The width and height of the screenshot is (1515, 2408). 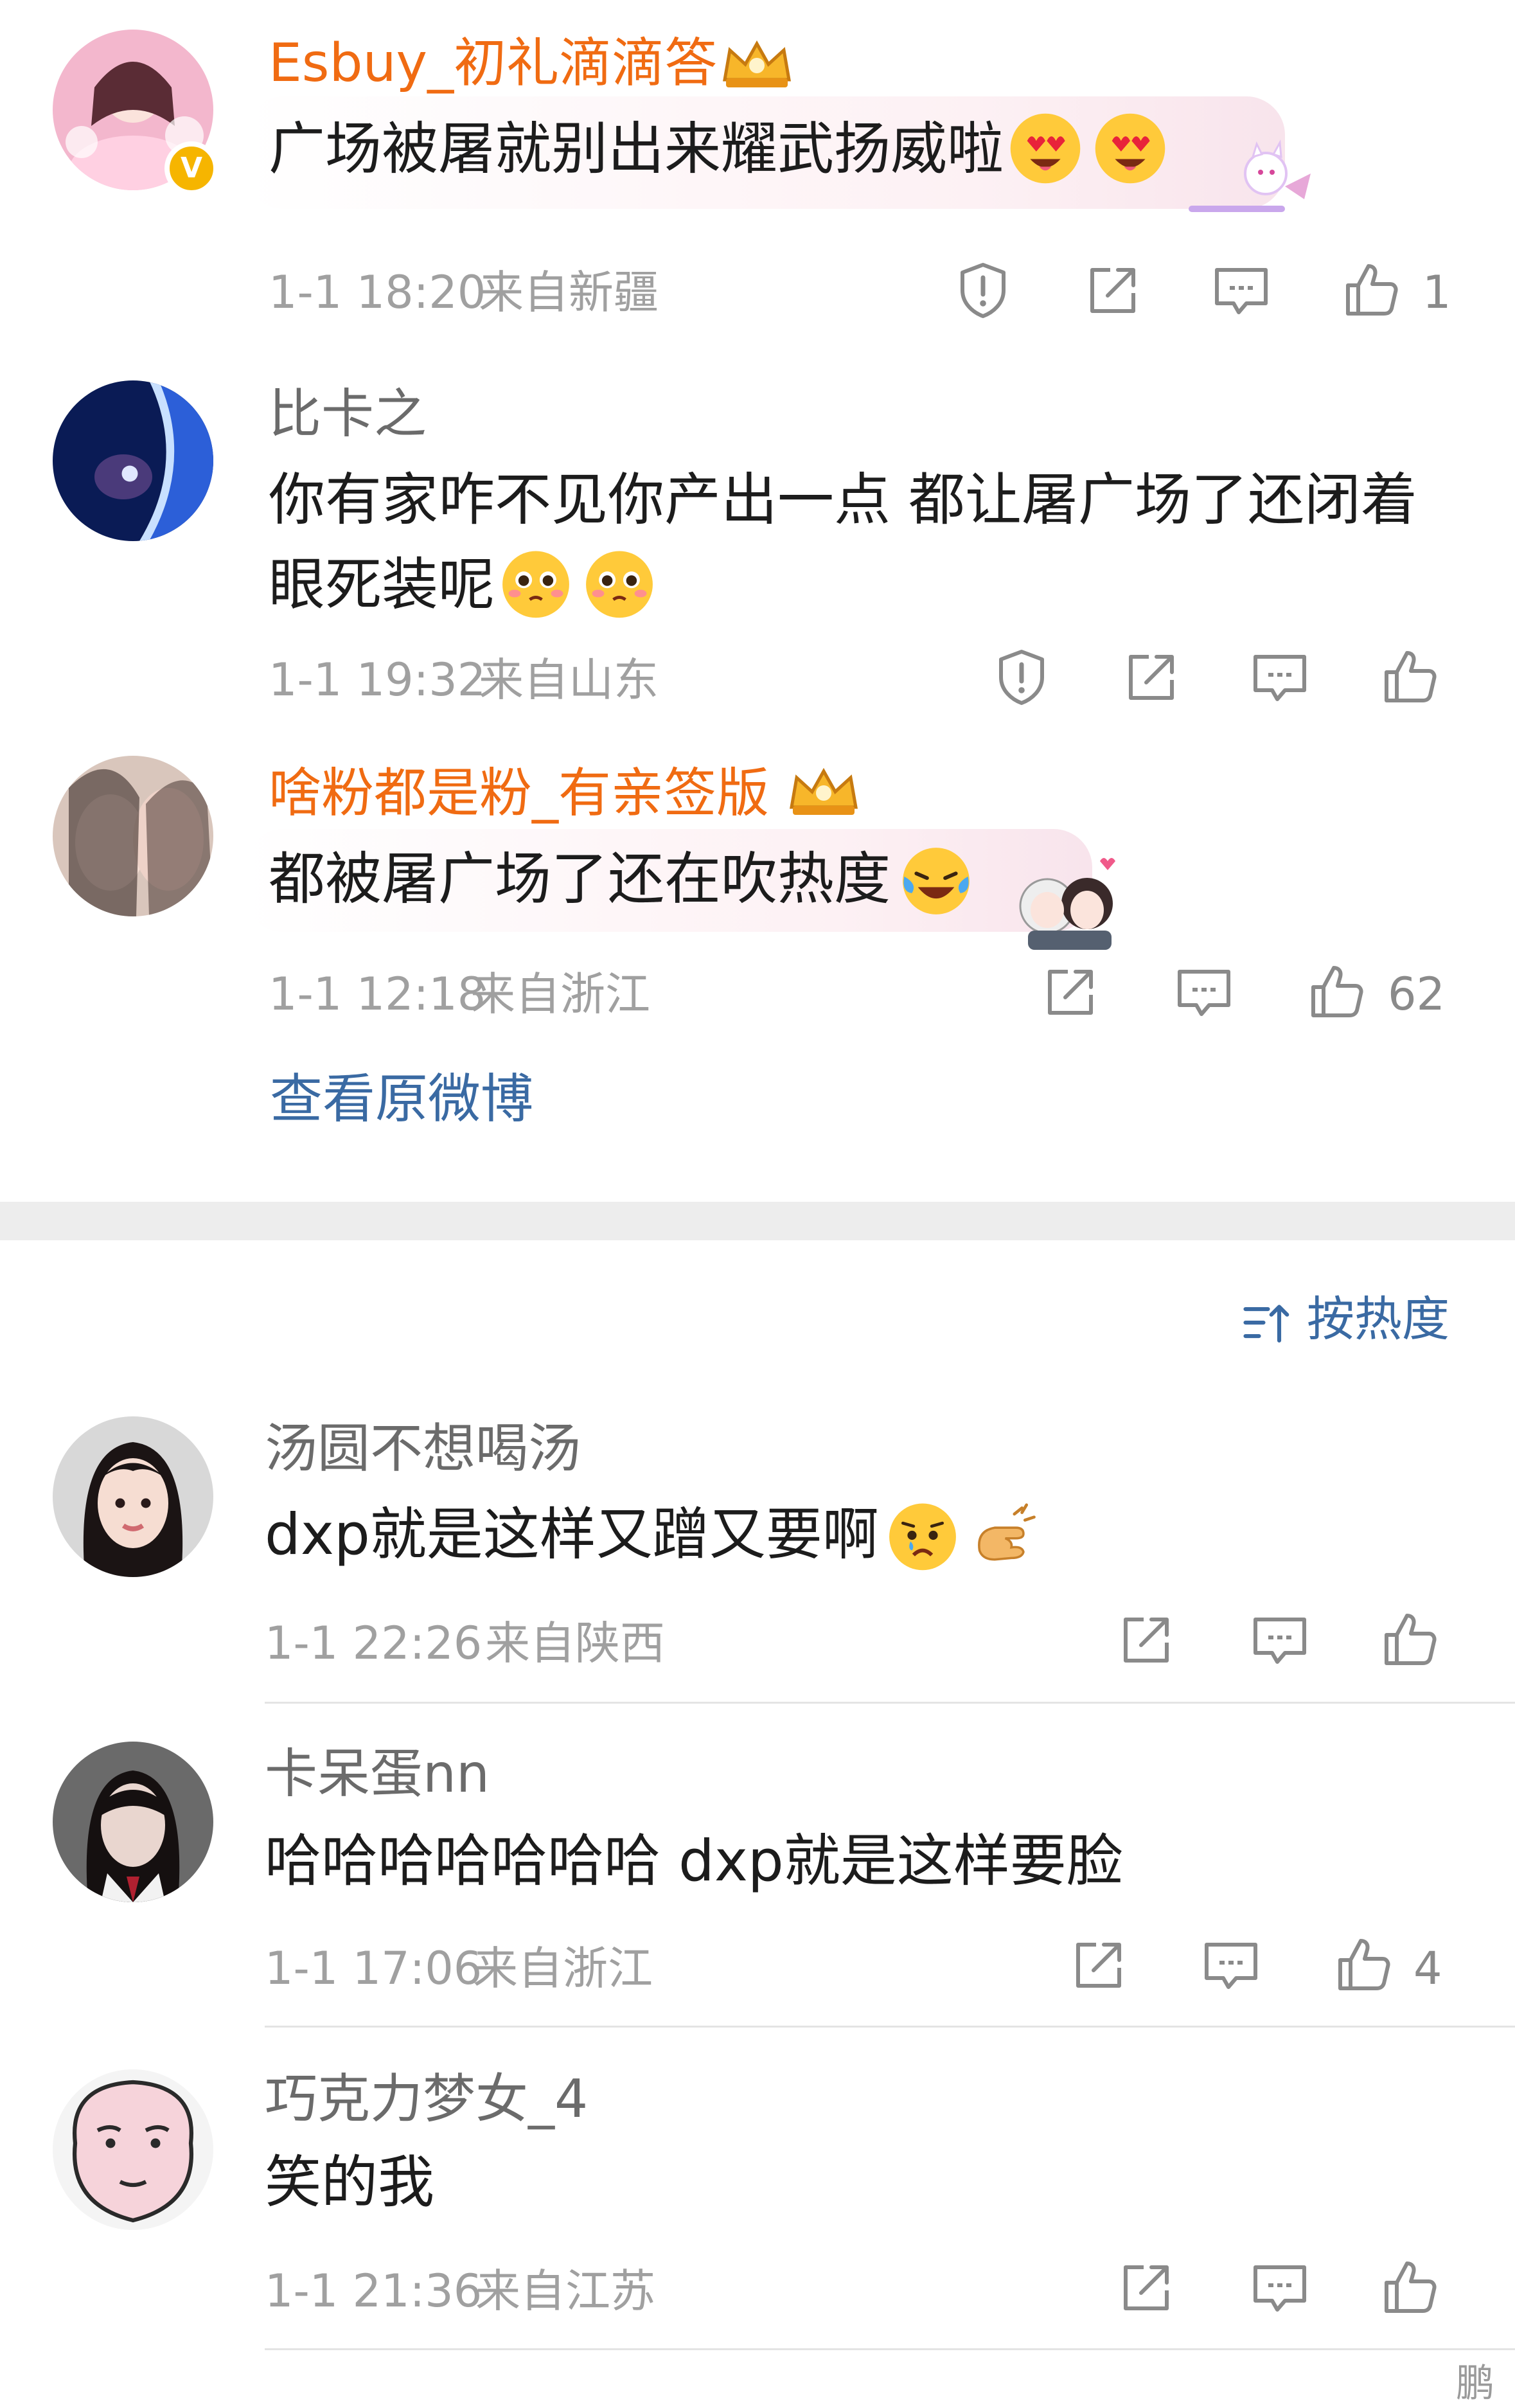 I want to click on comment-time: 1-1 12:18, so click(x=378, y=994).